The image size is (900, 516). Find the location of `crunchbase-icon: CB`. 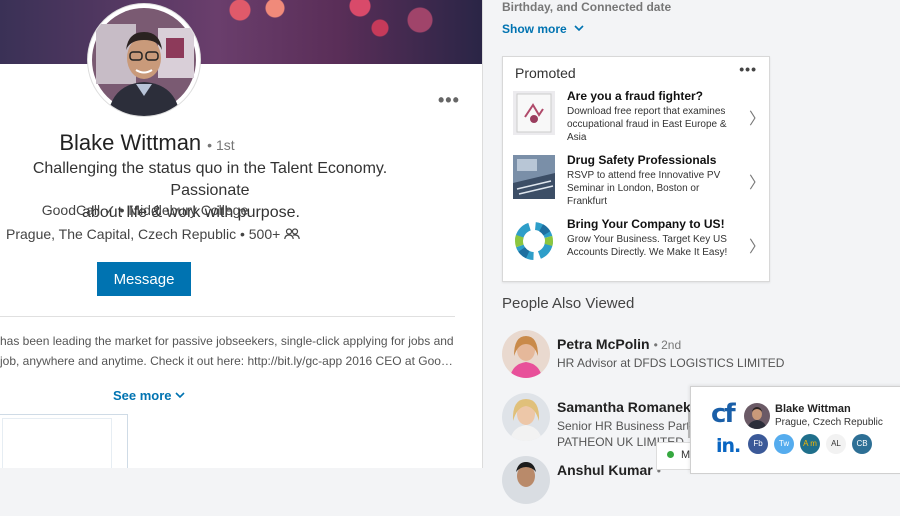

crunchbase-icon: CB is located at coordinates (862, 444).